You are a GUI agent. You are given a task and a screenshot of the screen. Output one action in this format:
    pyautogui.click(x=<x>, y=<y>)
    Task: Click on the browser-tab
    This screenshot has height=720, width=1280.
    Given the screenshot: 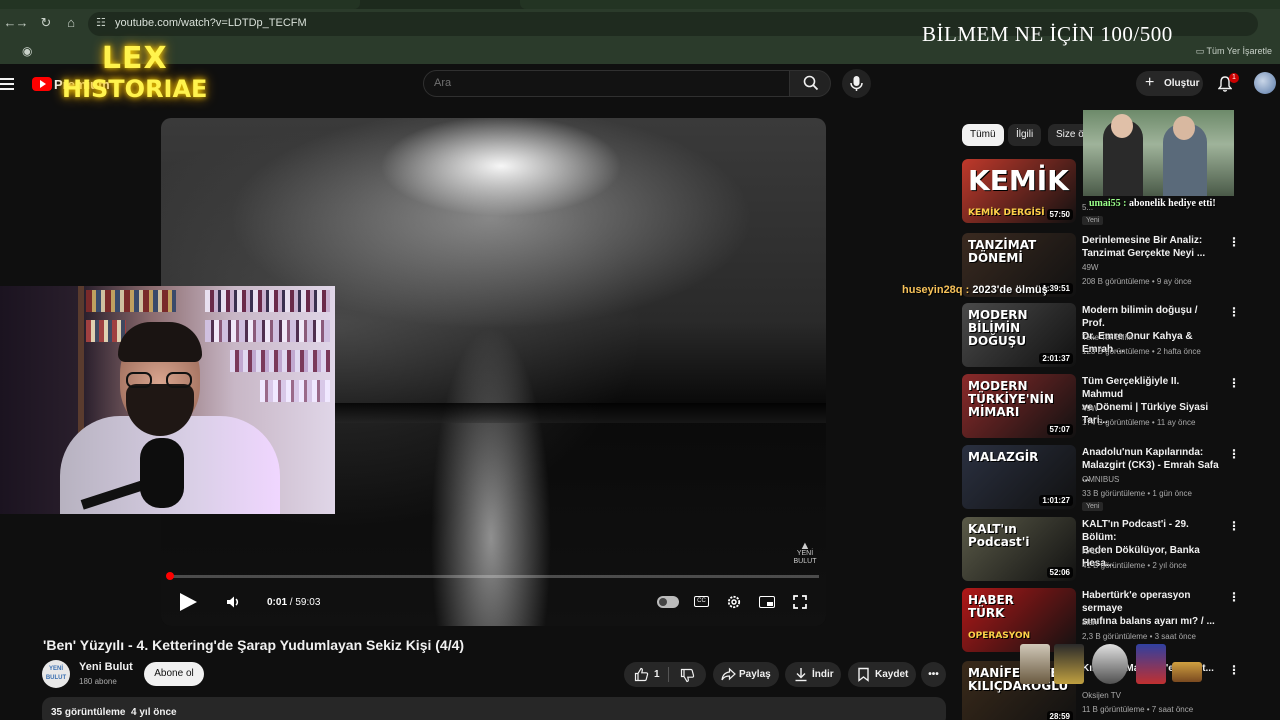 What is the action you would take?
    pyautogui.click(x=180, y=4)
    